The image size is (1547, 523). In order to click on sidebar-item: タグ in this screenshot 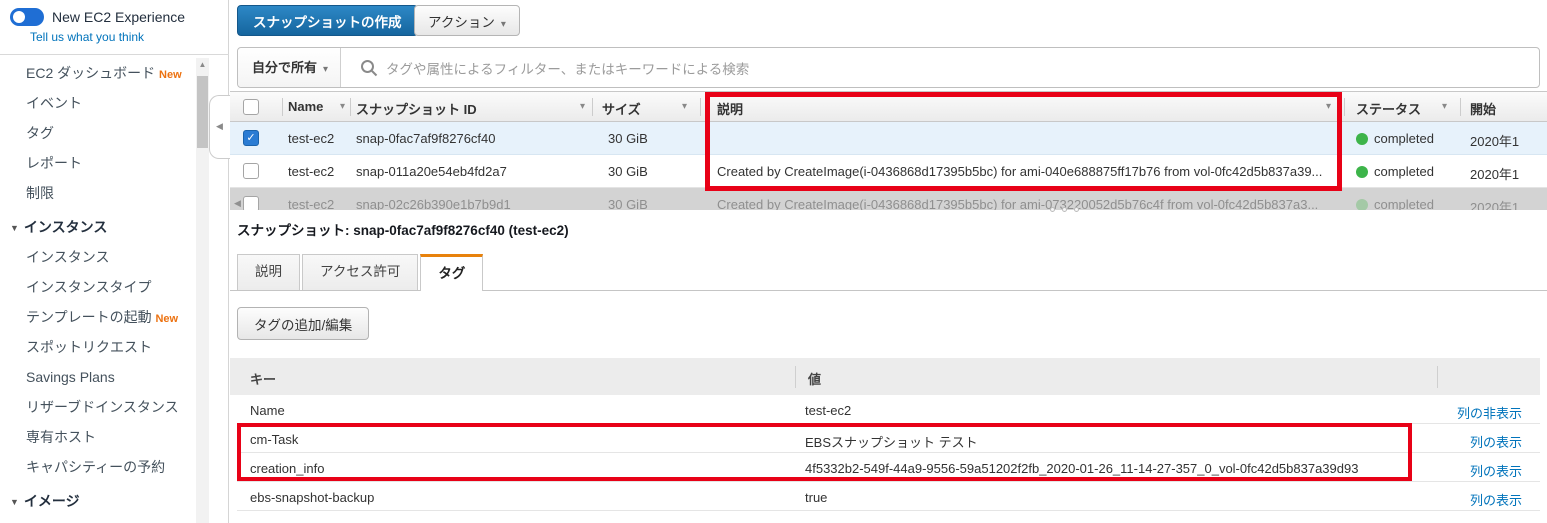, I will do `click(95, 133)`.